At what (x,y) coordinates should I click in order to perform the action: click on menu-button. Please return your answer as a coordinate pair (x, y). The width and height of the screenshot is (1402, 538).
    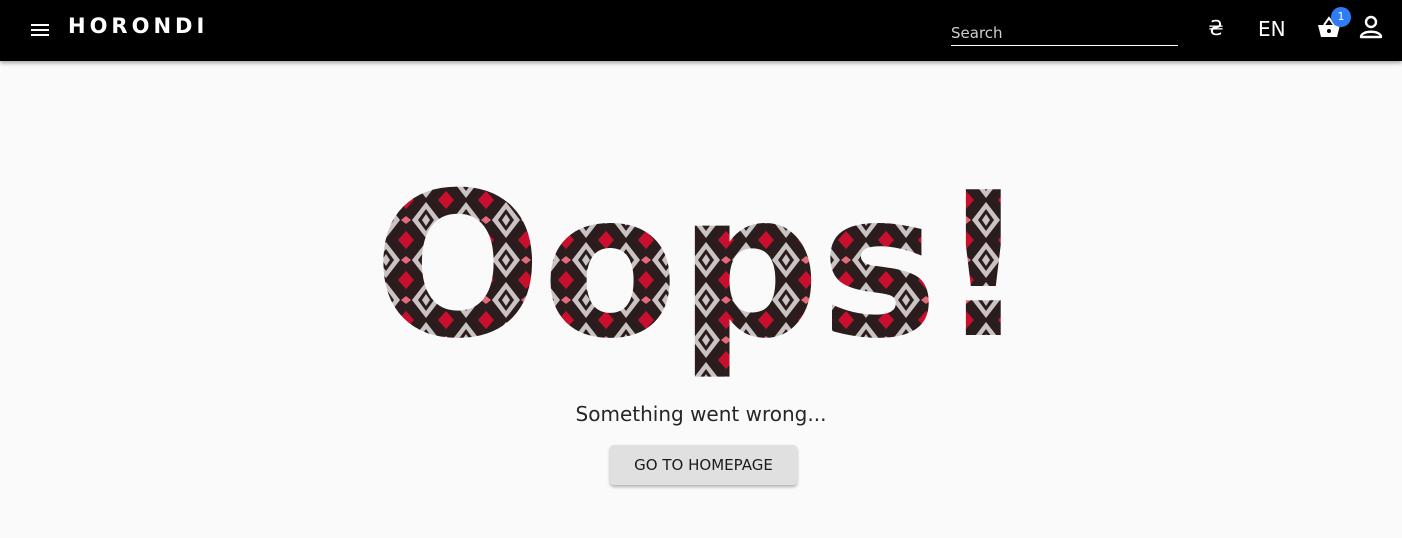
    Looking at the image, I should click on (40, 30).